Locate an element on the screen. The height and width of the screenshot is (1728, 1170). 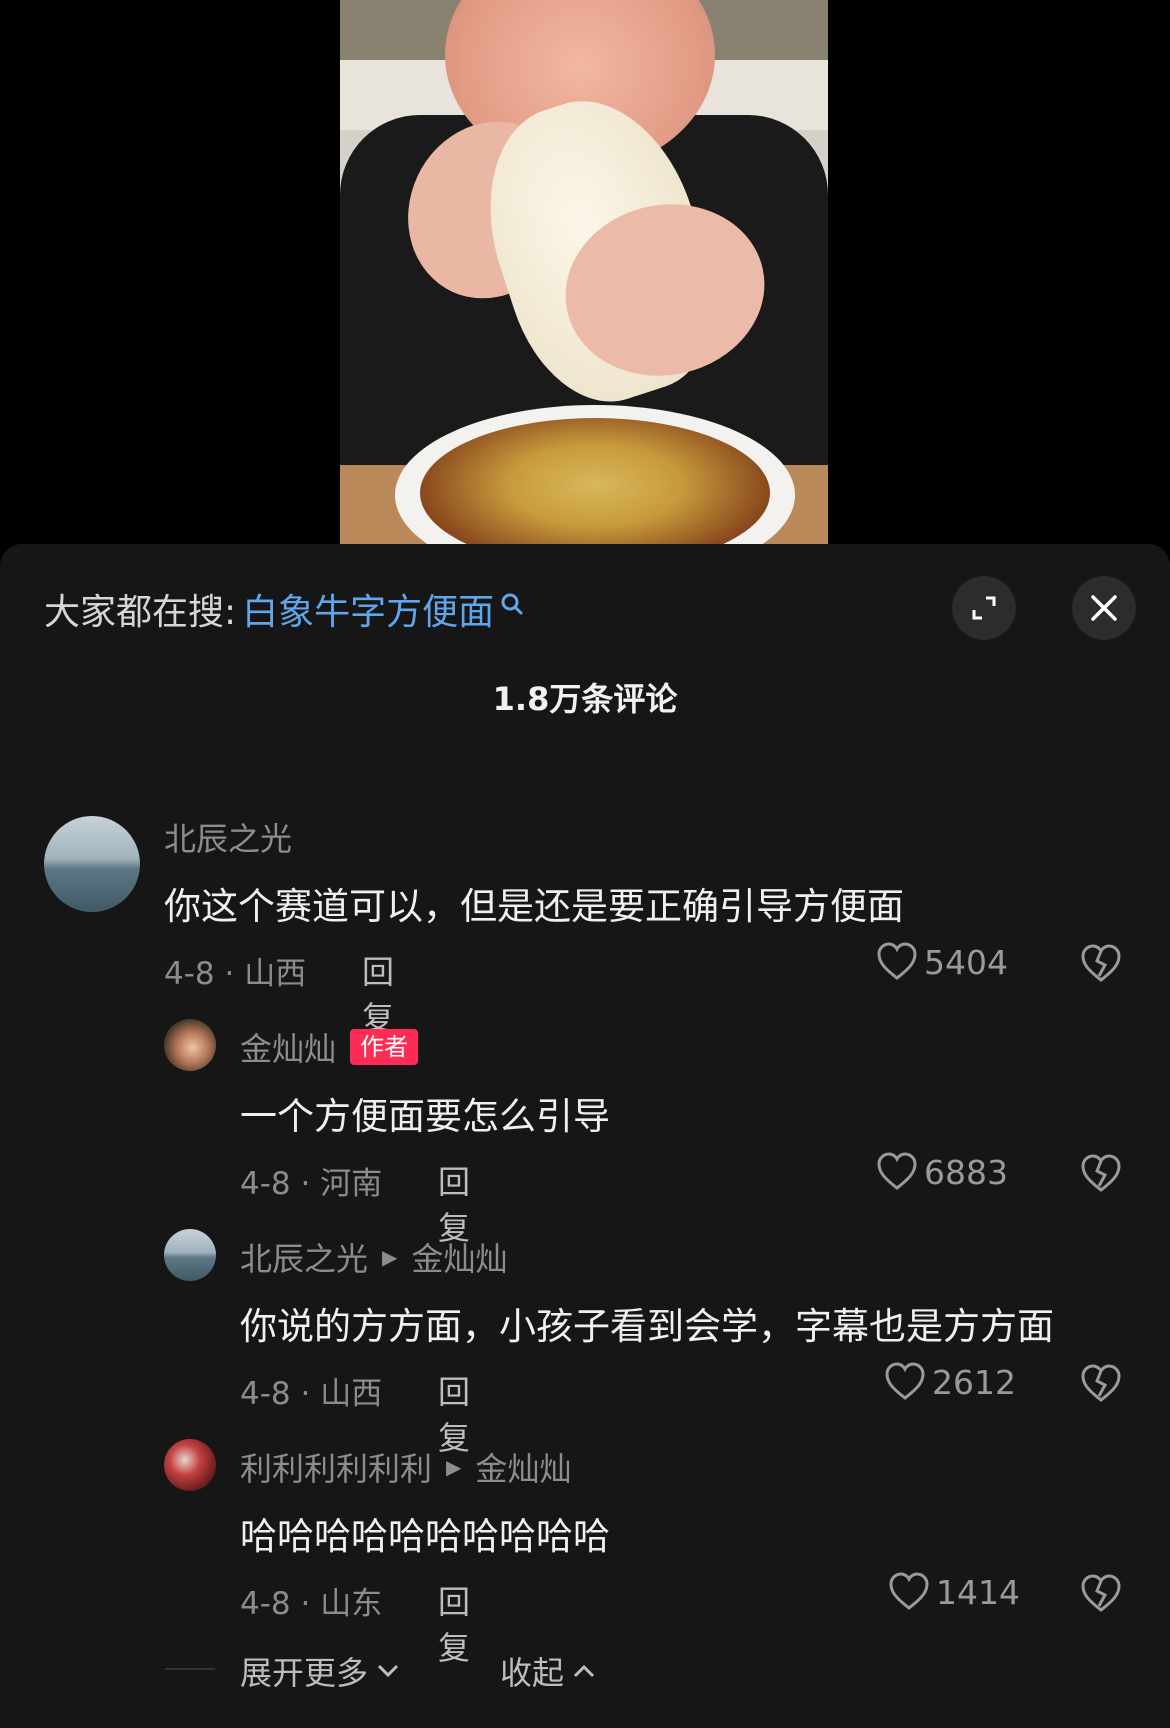
expand-more-label: 展开更多 is located at coordinates (304, 1673).